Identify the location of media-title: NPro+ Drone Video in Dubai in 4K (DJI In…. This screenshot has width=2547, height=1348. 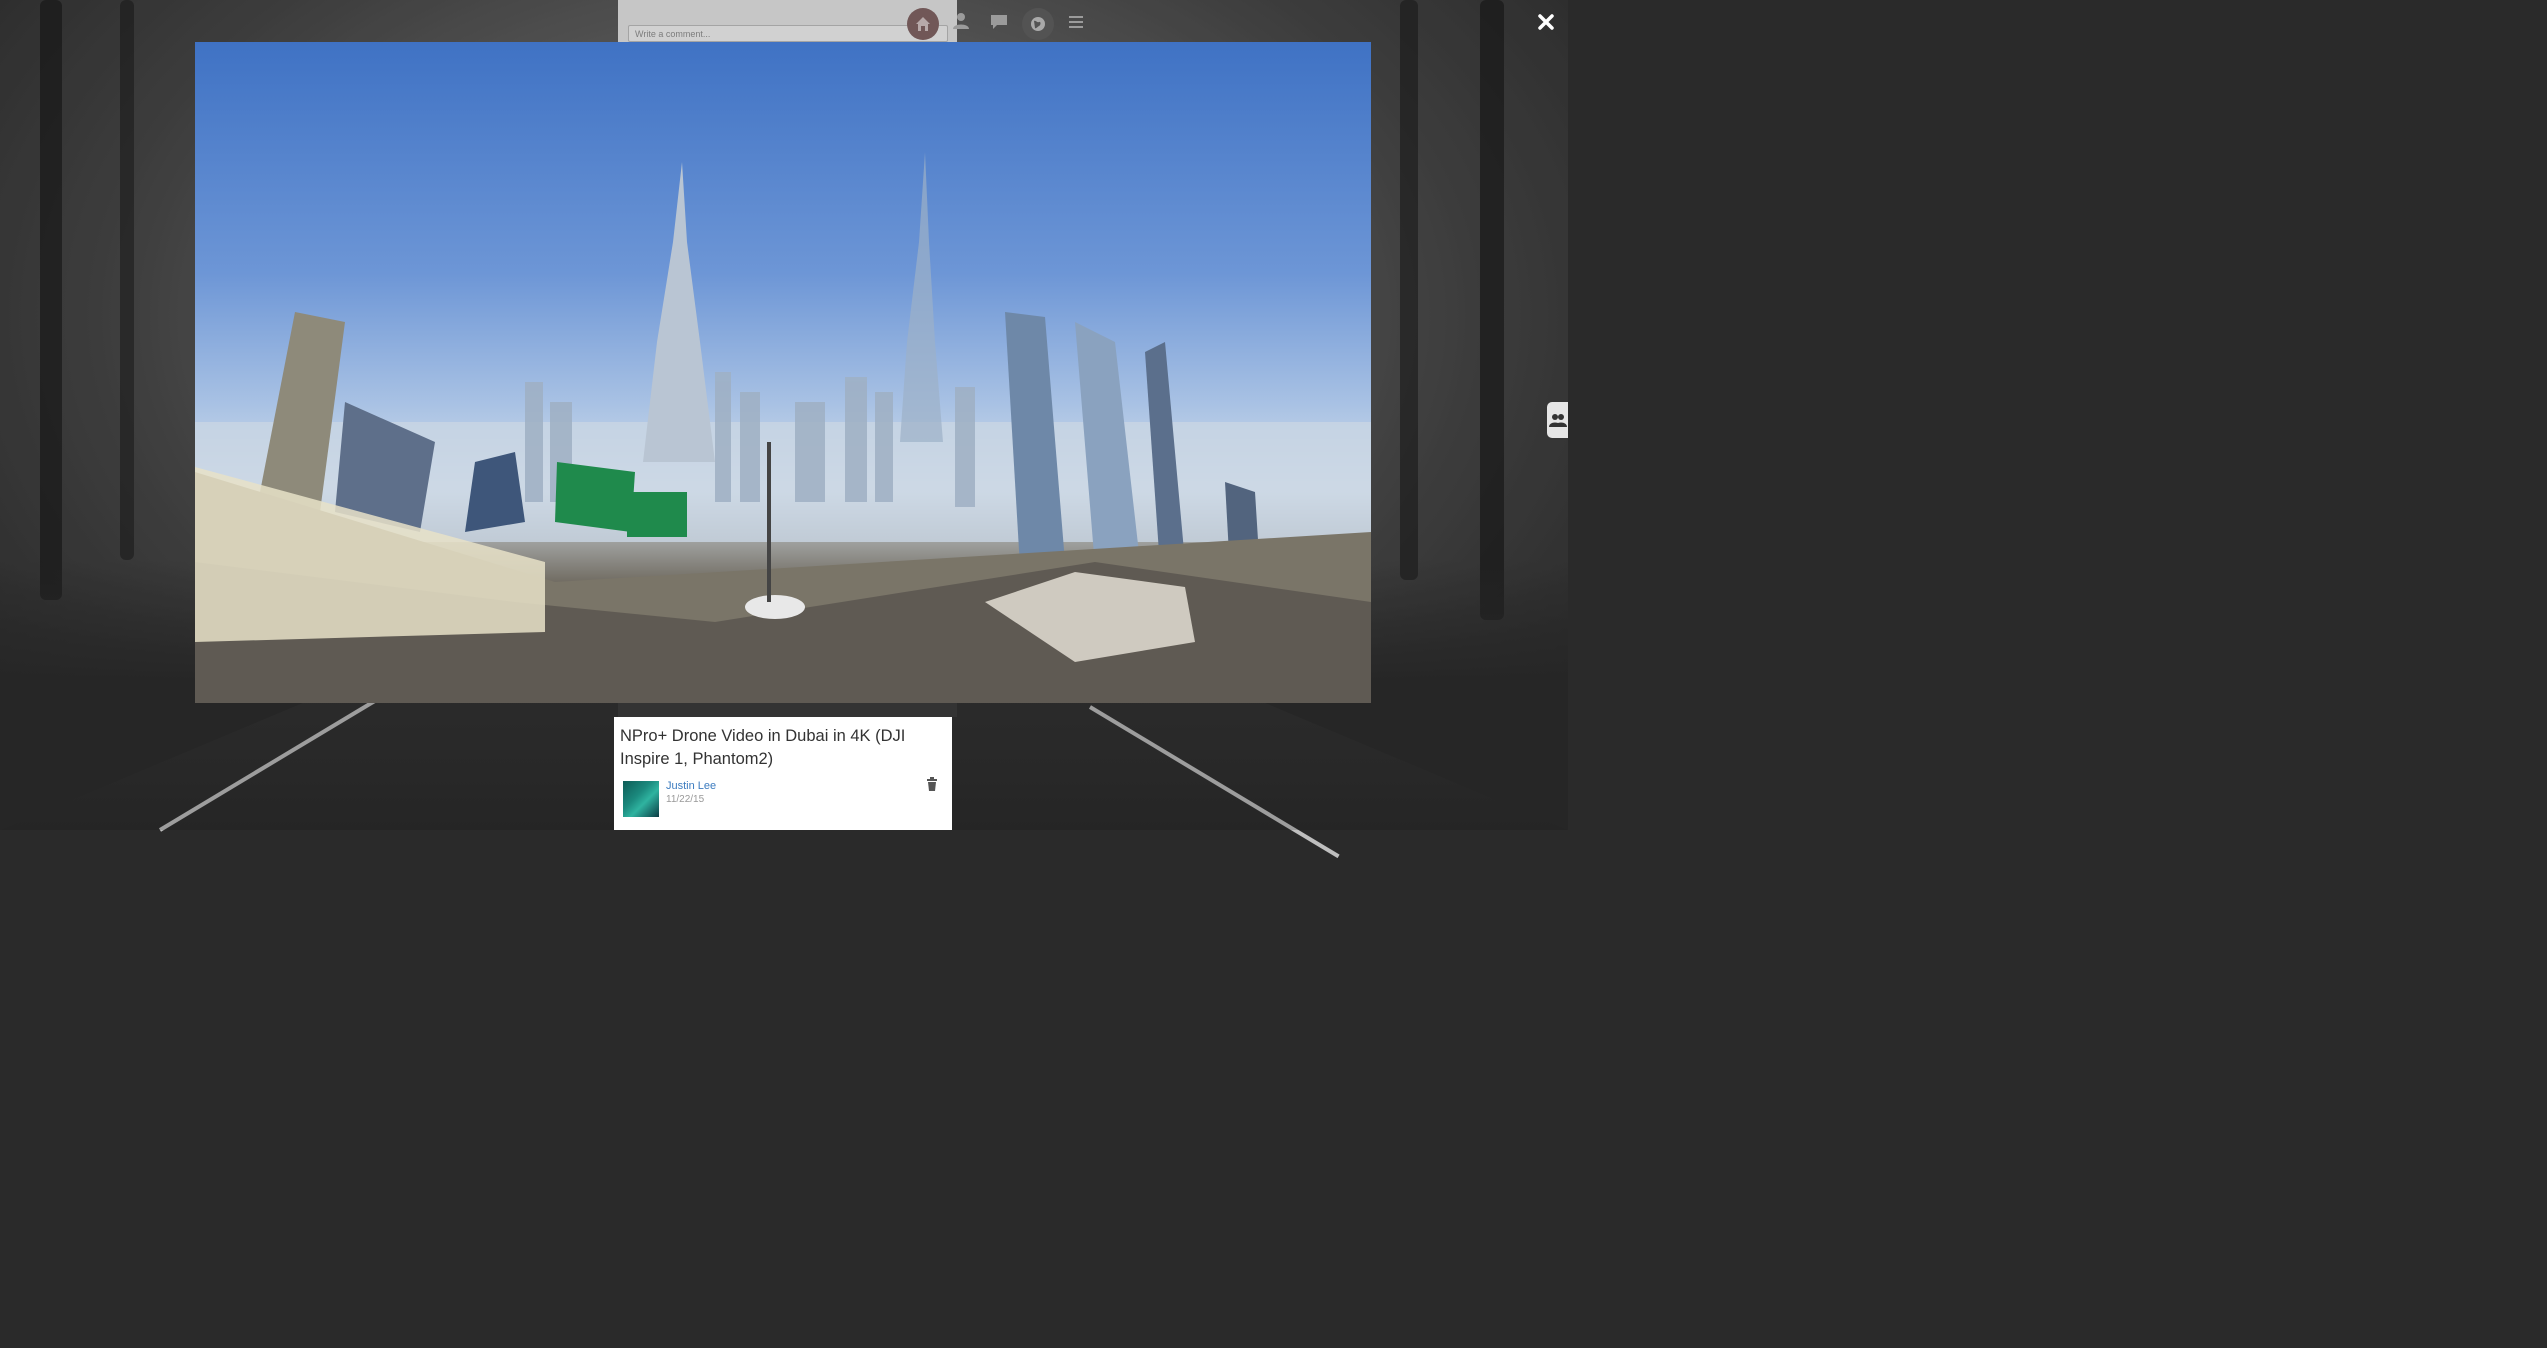
(763, 747).